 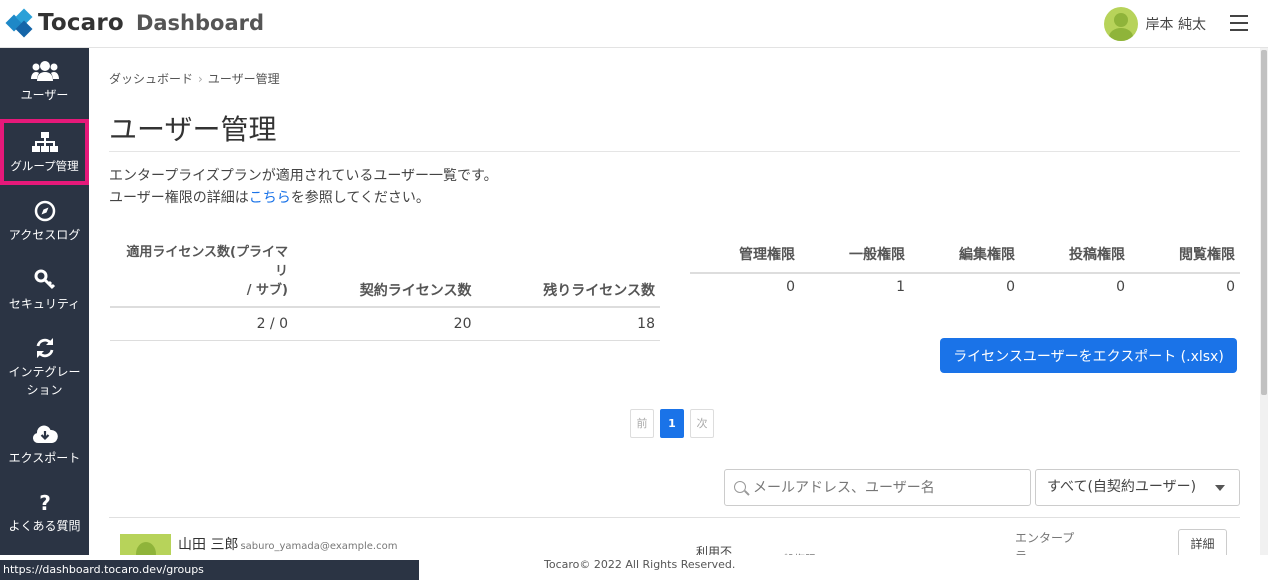 I want to click on pagination-page-current: 1, so click(x=672, y=423).